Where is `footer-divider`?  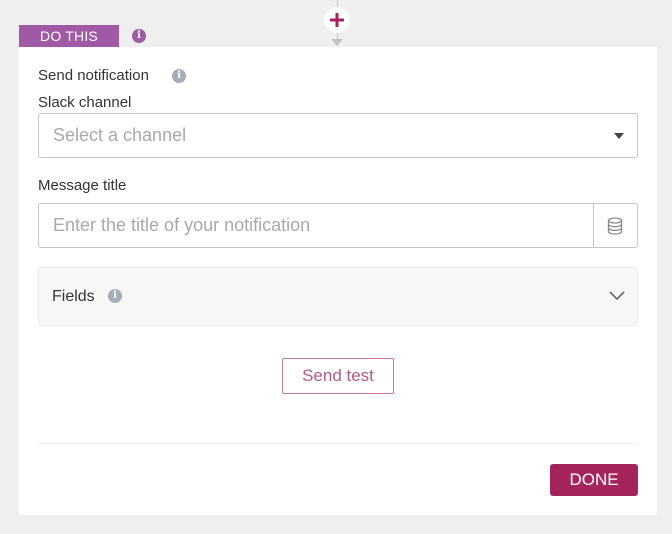
footer-divider is located at coordinates (338, 443).